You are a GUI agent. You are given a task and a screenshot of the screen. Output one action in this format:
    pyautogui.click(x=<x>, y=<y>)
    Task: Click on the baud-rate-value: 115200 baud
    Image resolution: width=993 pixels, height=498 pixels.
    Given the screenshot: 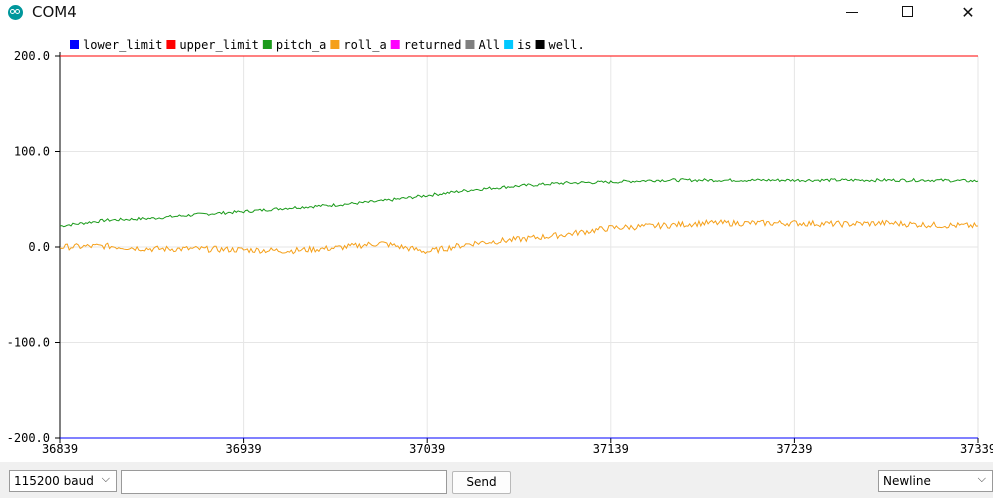 What is the action you would take?
    pyautogui.click(x=54, y=481)
    